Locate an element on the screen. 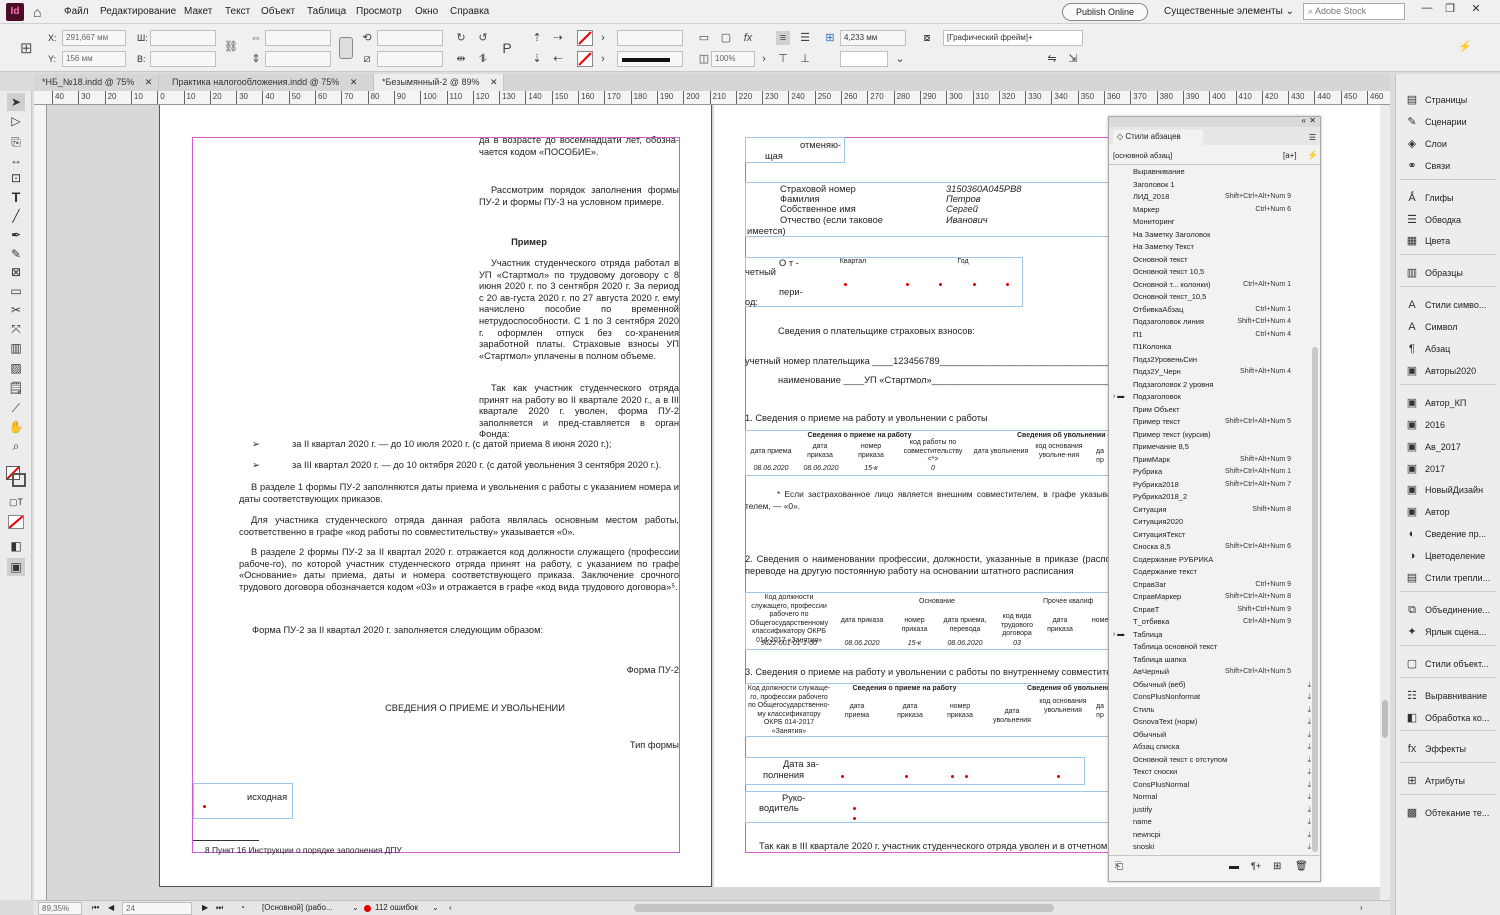 This screenshot has height=915, width=1500. style-row: Рубрика2018_2 is located at coordinates (1209, 497).